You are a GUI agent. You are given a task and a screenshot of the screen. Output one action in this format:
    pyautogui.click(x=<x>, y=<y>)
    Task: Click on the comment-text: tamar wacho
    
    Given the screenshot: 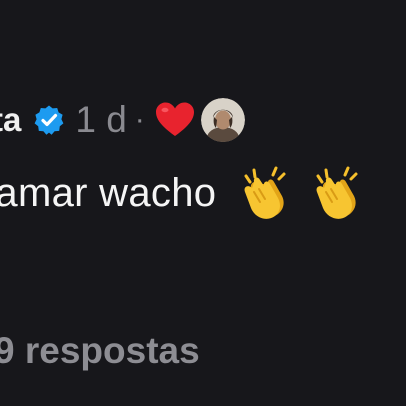 What is the action you would take?
    pyautogui.click(x=108, y=192)
    